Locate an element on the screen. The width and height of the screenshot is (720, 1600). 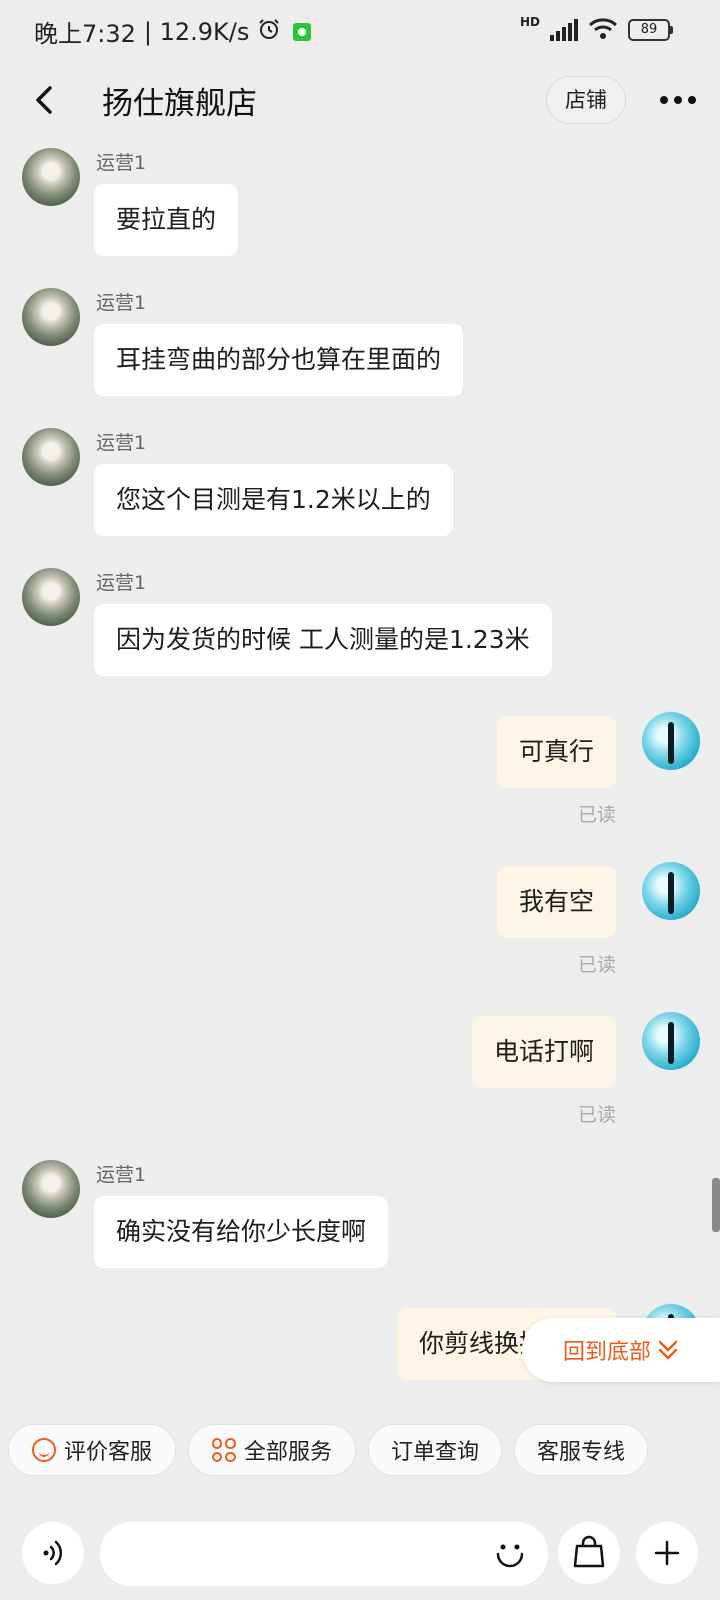
order-query-chip: 订单查询 is located at coordinates (435, 1450).